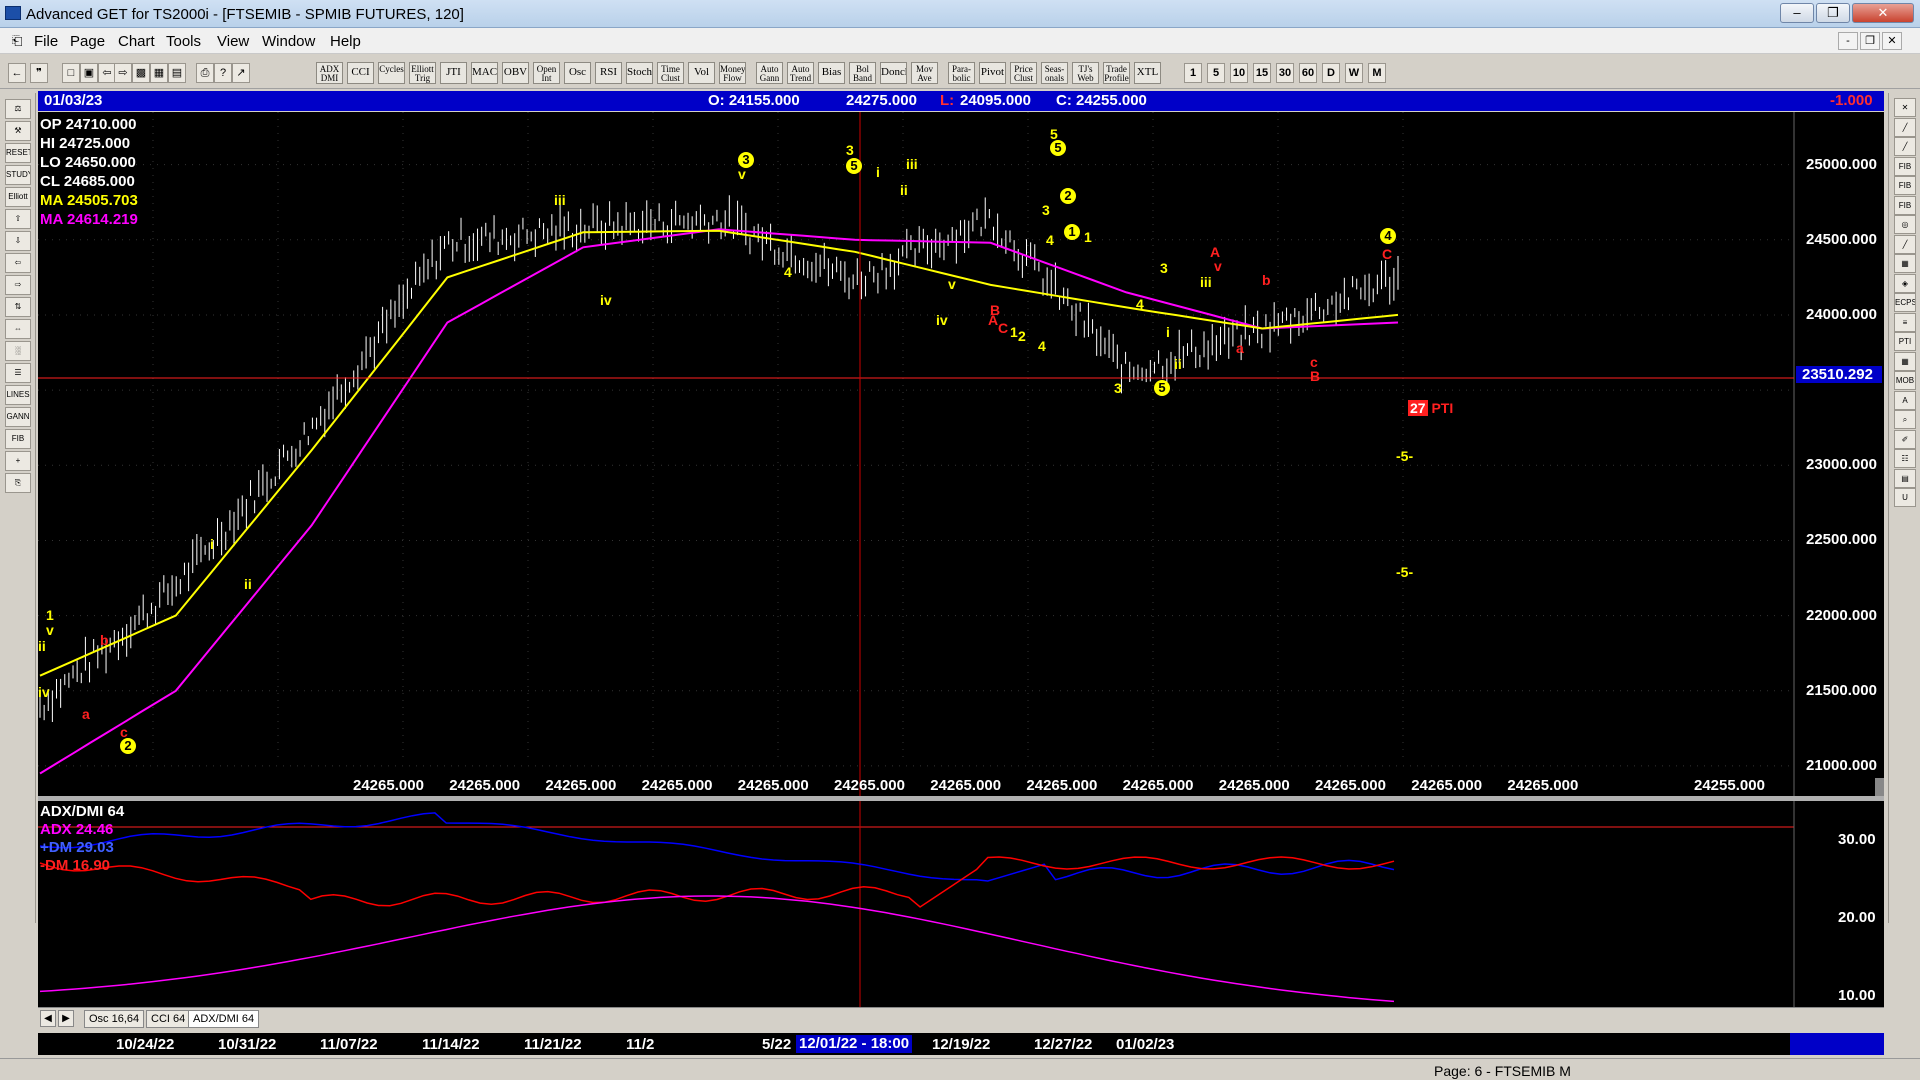 Image resolution: width=1920 pixels, height=1080 pixels. I want to click on right-tool-button: ☷, so click(1905, 458).